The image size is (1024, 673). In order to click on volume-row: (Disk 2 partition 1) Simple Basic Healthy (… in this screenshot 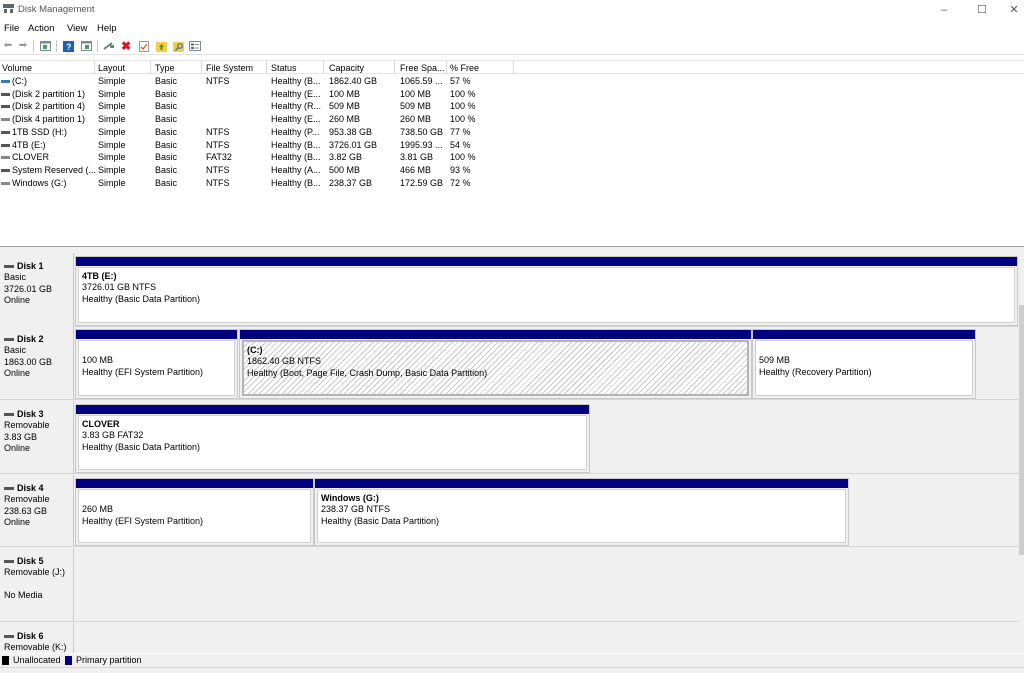, I will do `click(512, 94)`.